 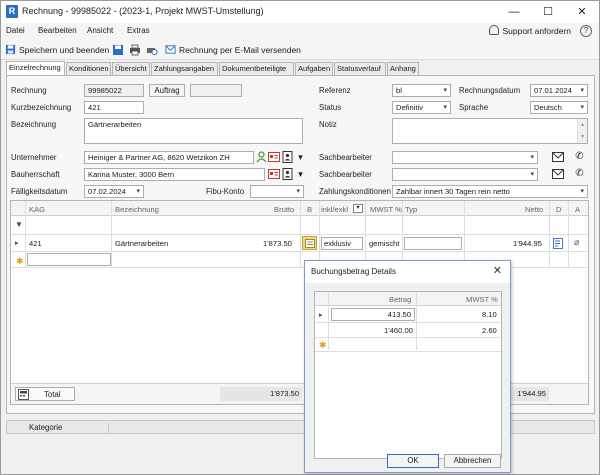 I want to click on bezeichnung-field: Gärtnerarbeiten, so click(x=193, y=131).